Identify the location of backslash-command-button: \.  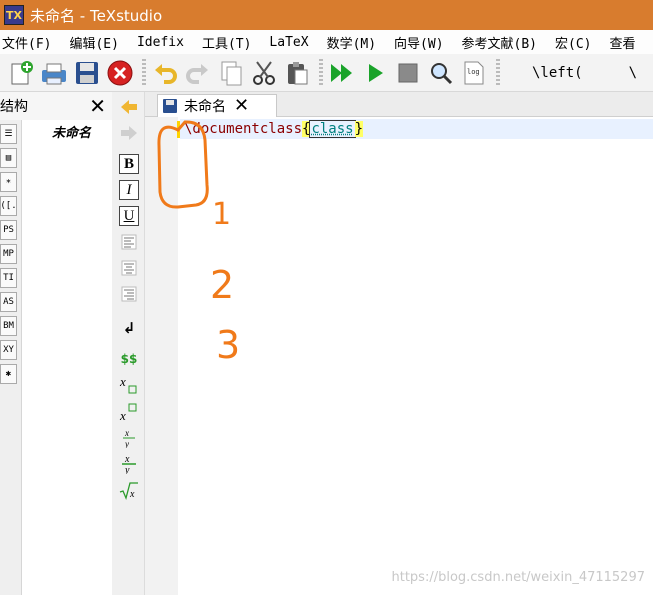
(633, 73).